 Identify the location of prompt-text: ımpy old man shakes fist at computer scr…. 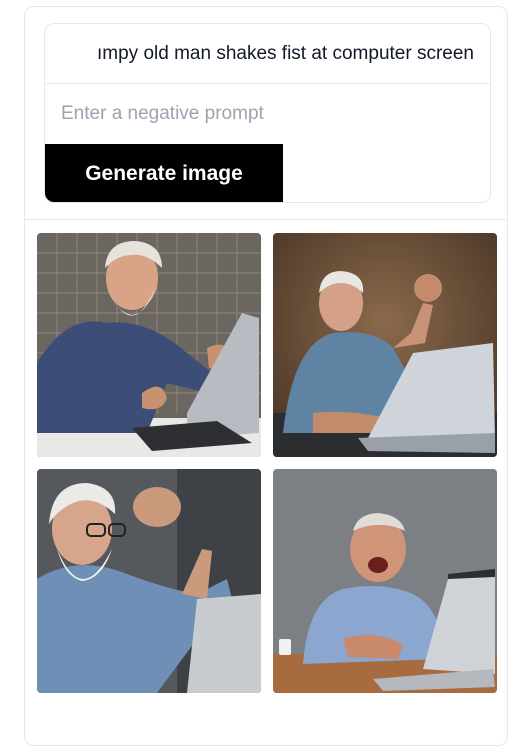
(285, 53).